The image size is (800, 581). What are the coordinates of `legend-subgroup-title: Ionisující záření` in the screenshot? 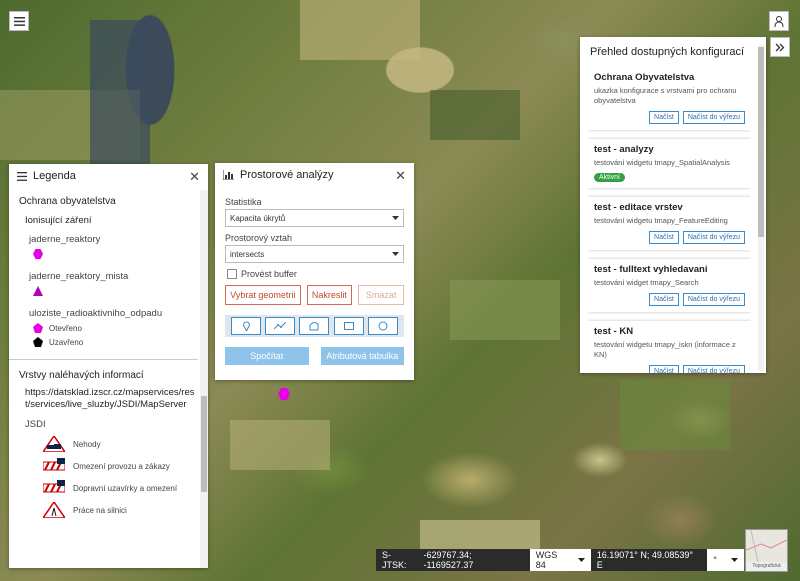 It's located at (58, 220).